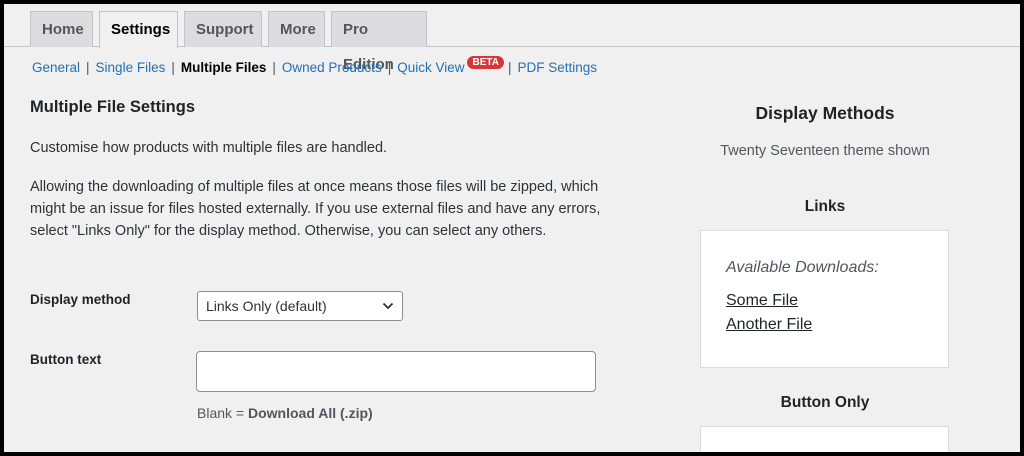 This screenshot has height=456, width=1024. Describe the element at coordinates (430, 67) in the screenshot. I see `subnav-quick-view: Quick View` at that location.